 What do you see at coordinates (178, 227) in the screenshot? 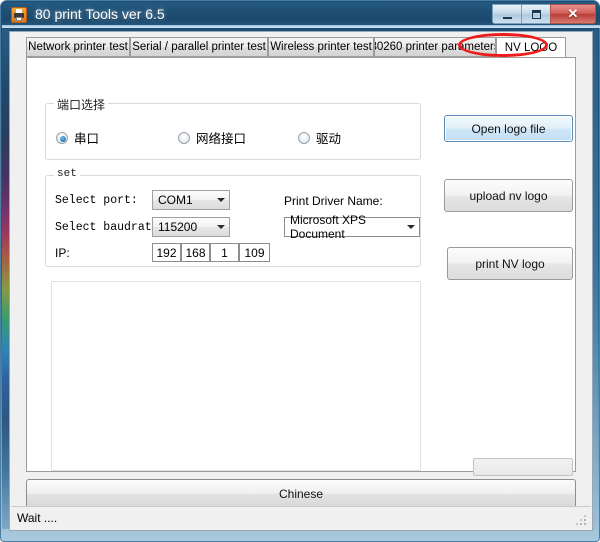
I see `select-baudrate-value: 115200` at bounding box center [178, 227].